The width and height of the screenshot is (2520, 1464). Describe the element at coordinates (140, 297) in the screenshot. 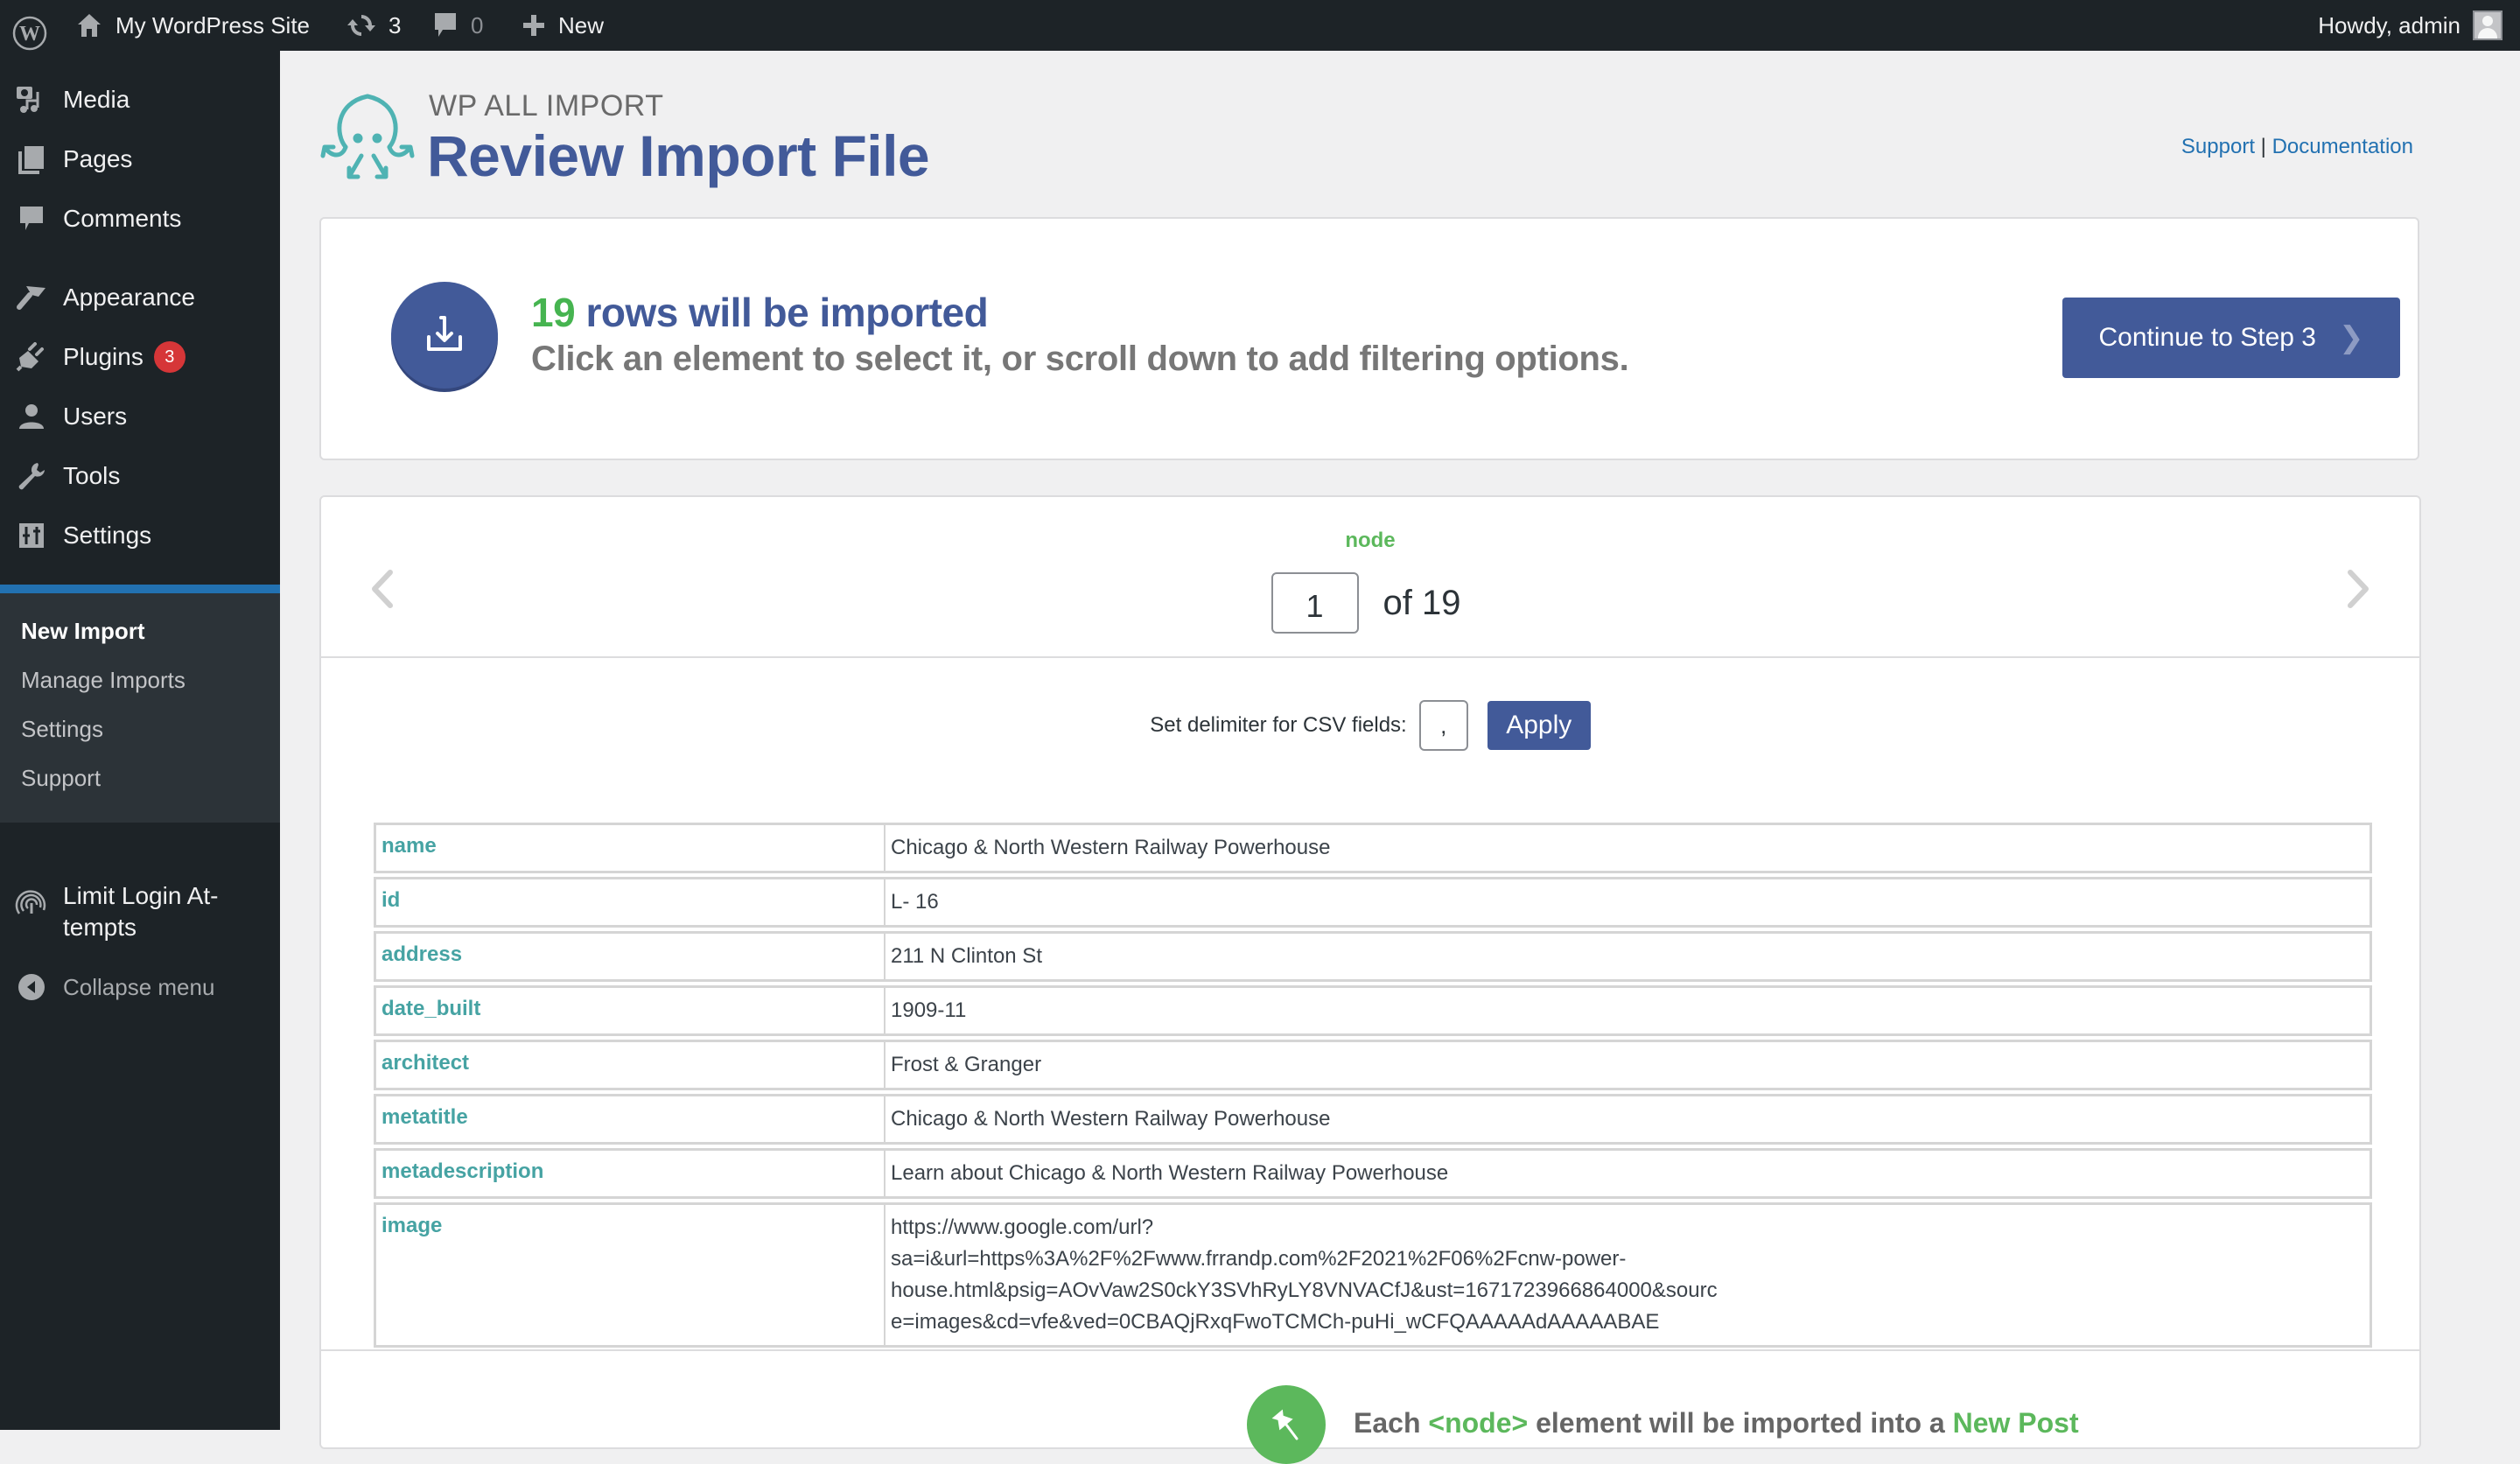

I see `sidebar-item-appearance: Appearance` at that location.